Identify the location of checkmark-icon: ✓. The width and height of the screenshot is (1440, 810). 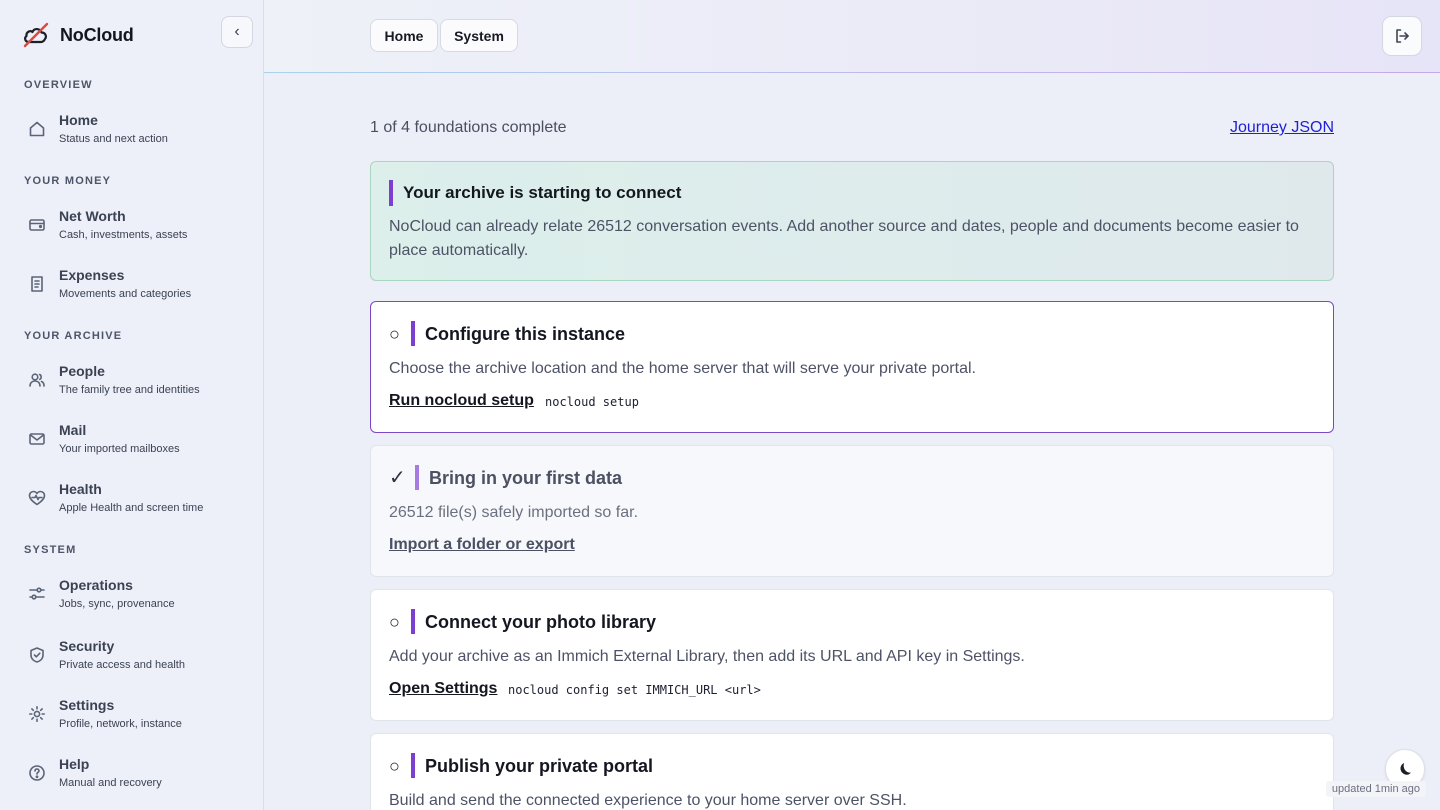
(397, 478).